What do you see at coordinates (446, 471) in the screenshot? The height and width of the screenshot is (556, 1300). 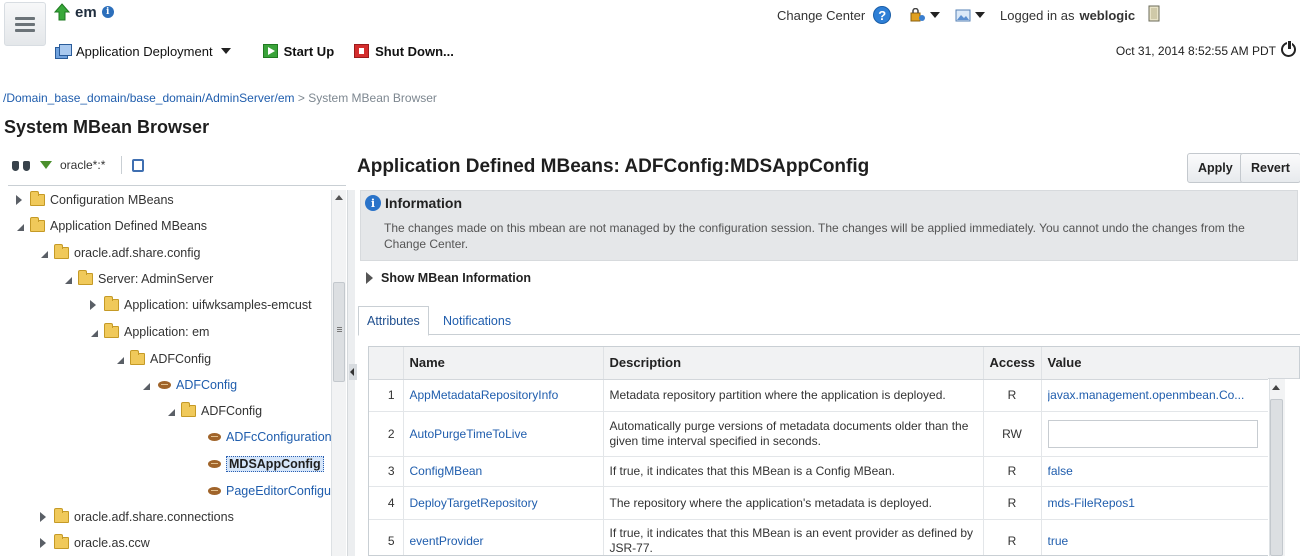 I see `attribute-name-link: ConfigMBean` at bounding box center [446, 471].